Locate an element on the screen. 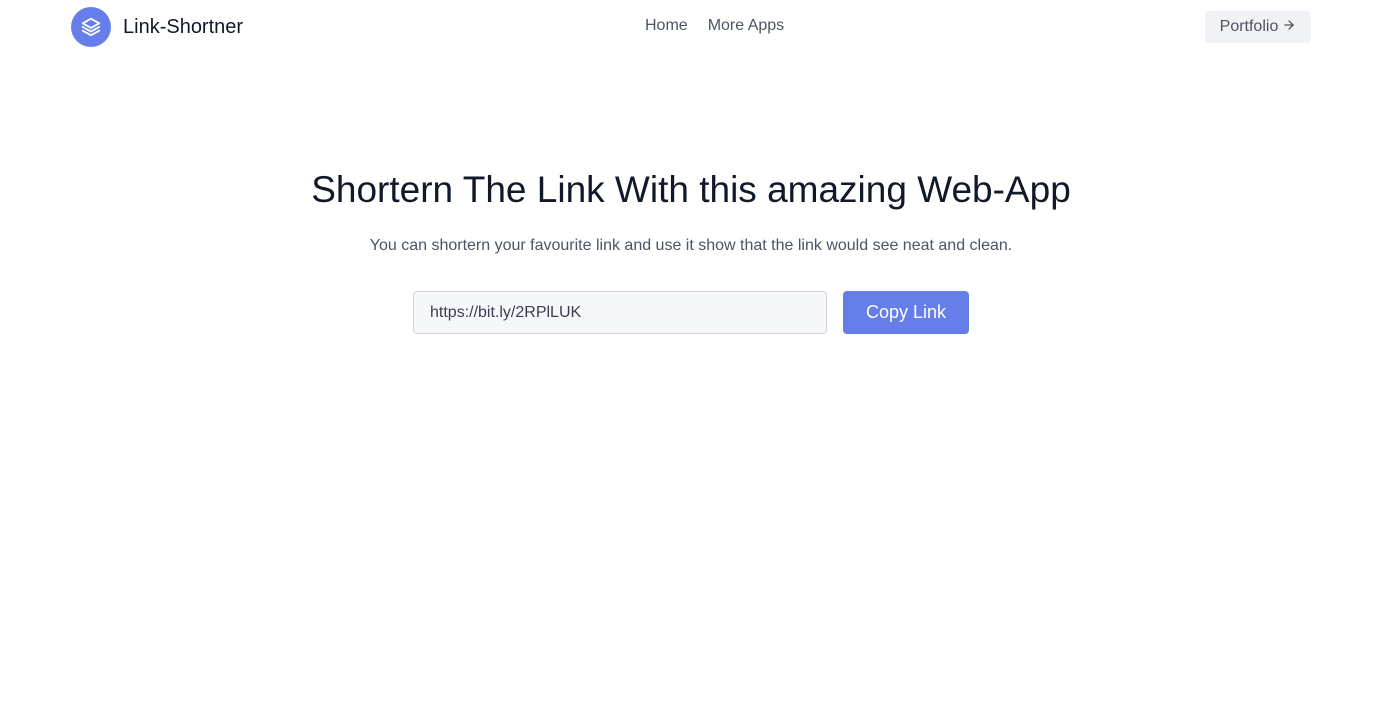 The height and width of the screenshot is (704, 1390). portfolio-button: Portfolio is located at coordinates (1258, 27).